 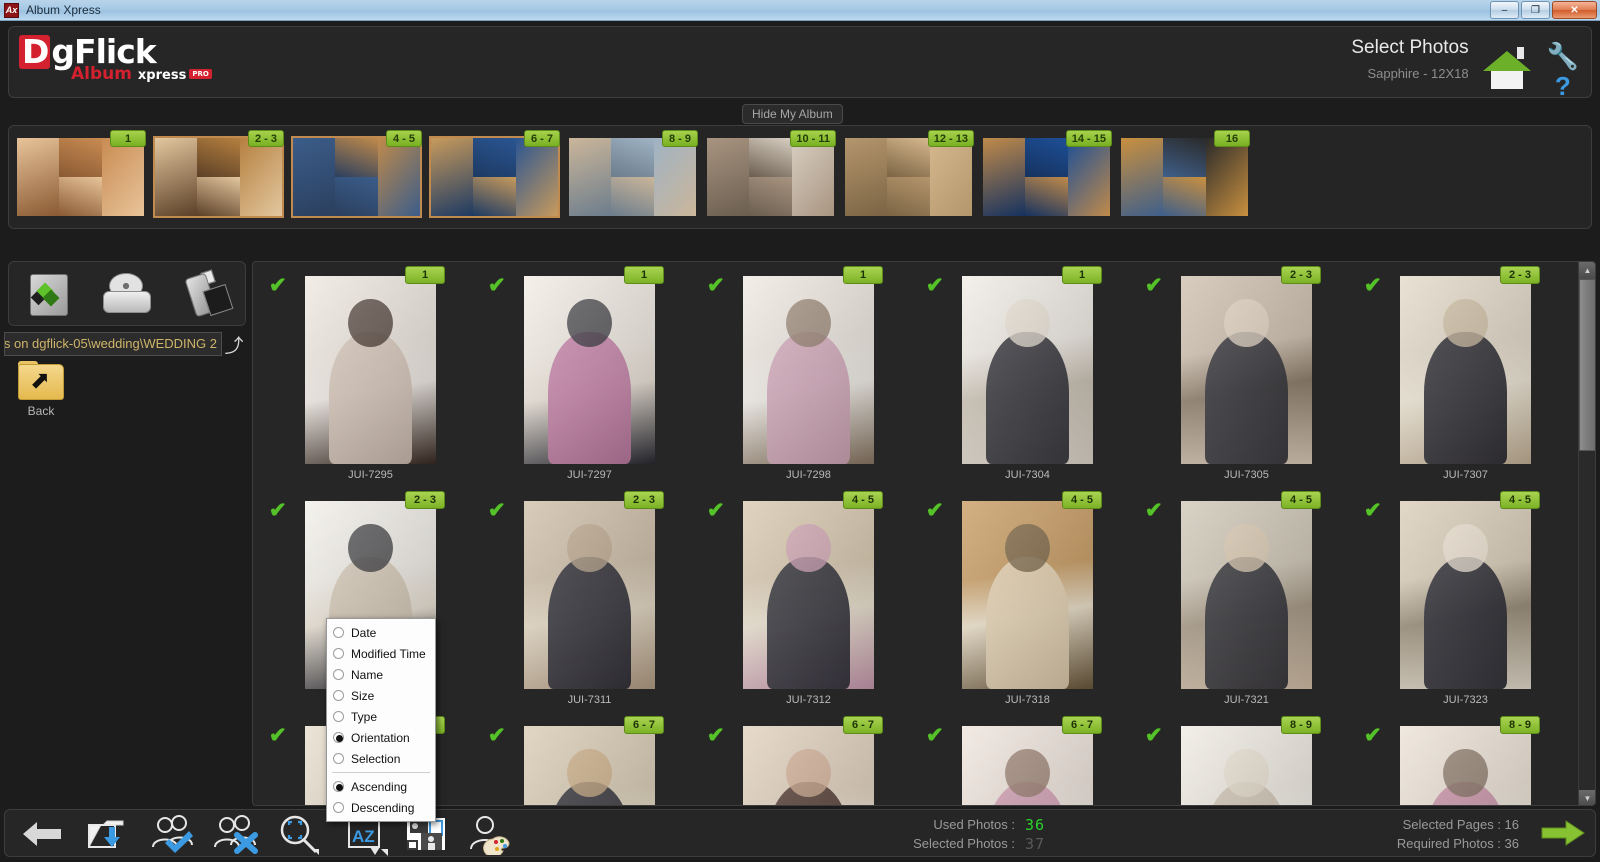 I want to click on grid-scrollbar: ▲ ▼, so click(x=1586, y=533).